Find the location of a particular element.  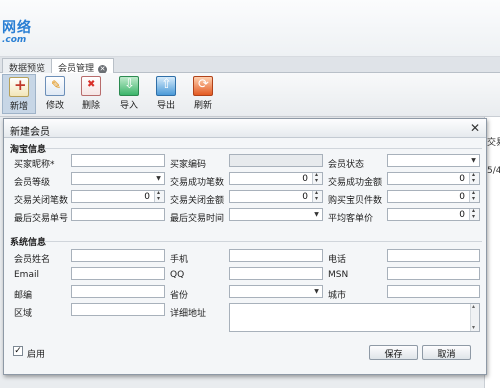

success-amount-label: 交易成功金额 is located at coordinates (355, 183).